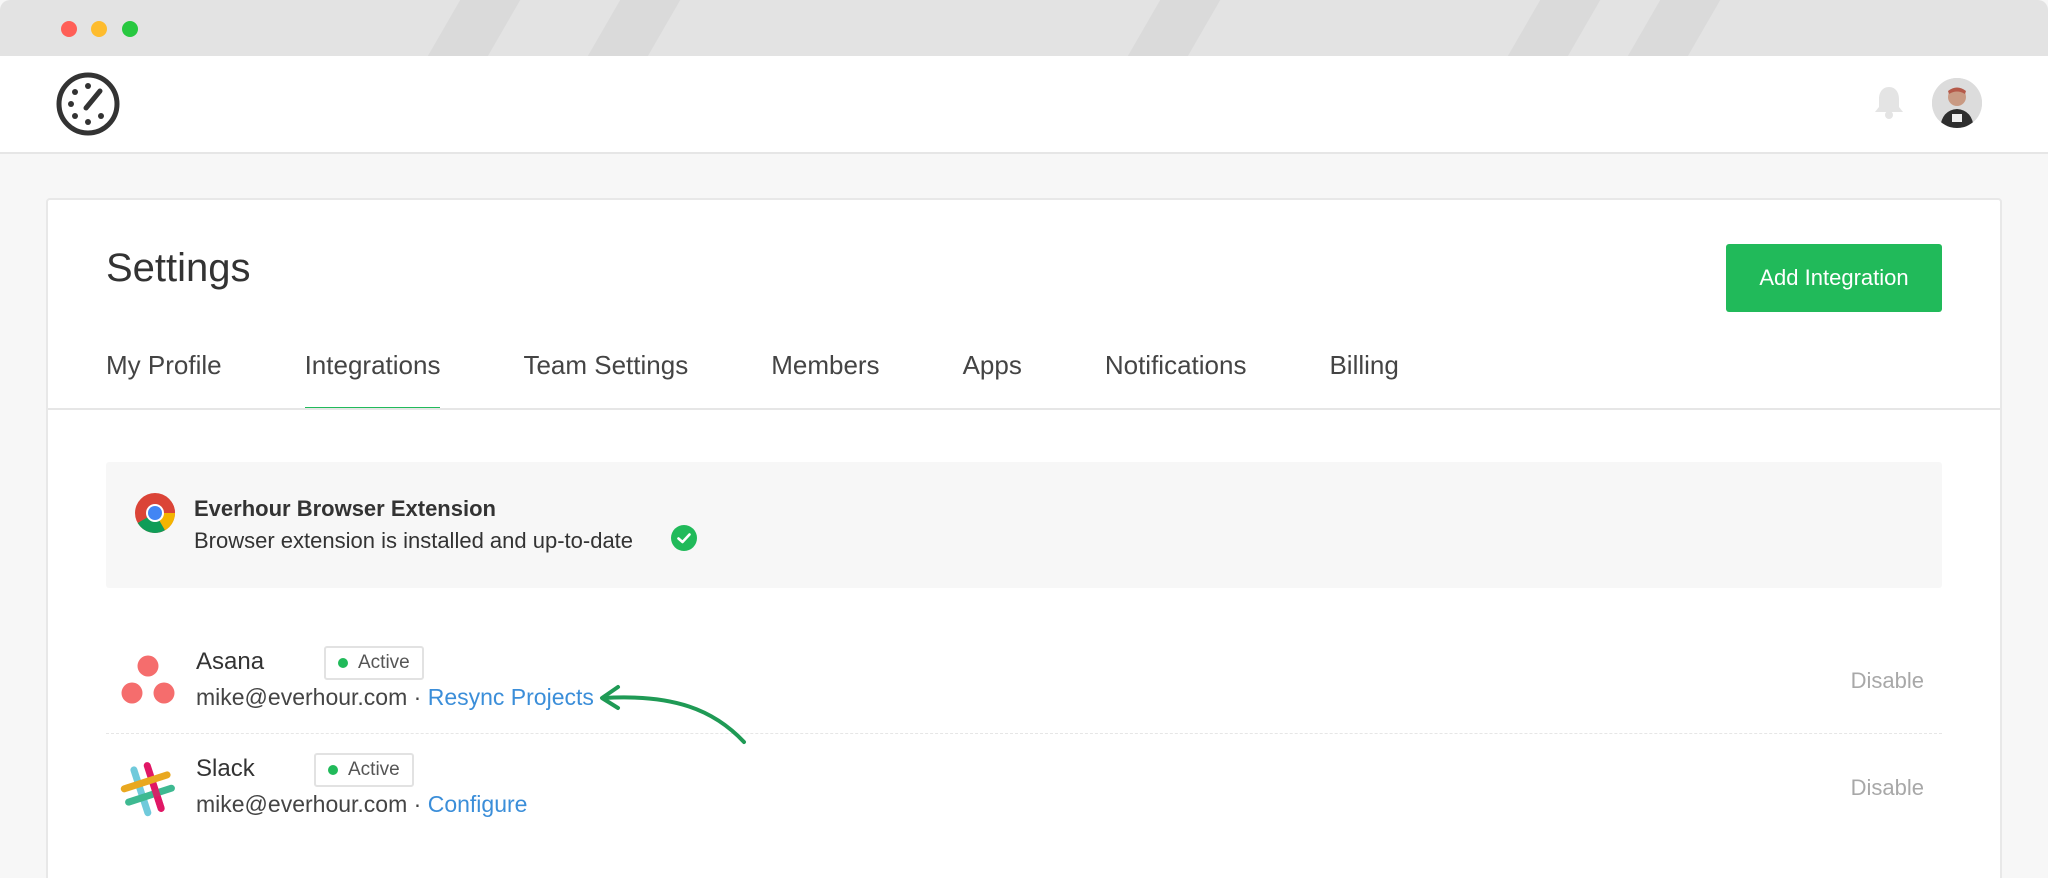 Image resolution: width=2048 pixels, height=878 pixels. What do you see at coordinates (148, 679) in the screenshot?
I see `asana-icon` at bounding box center [148, 679].